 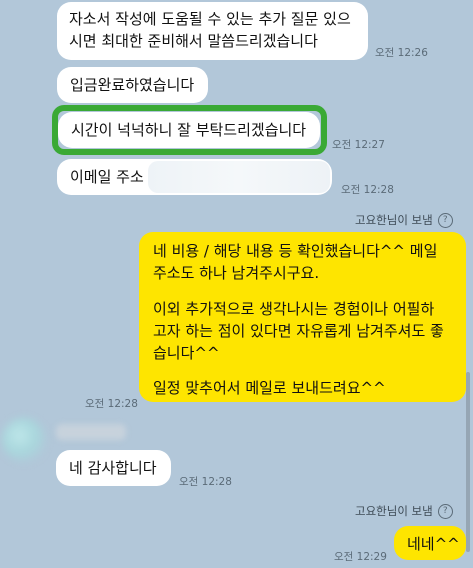 I want to click on incoming-message-bubble: 네 감사합니다, so click(x=113, y=468).